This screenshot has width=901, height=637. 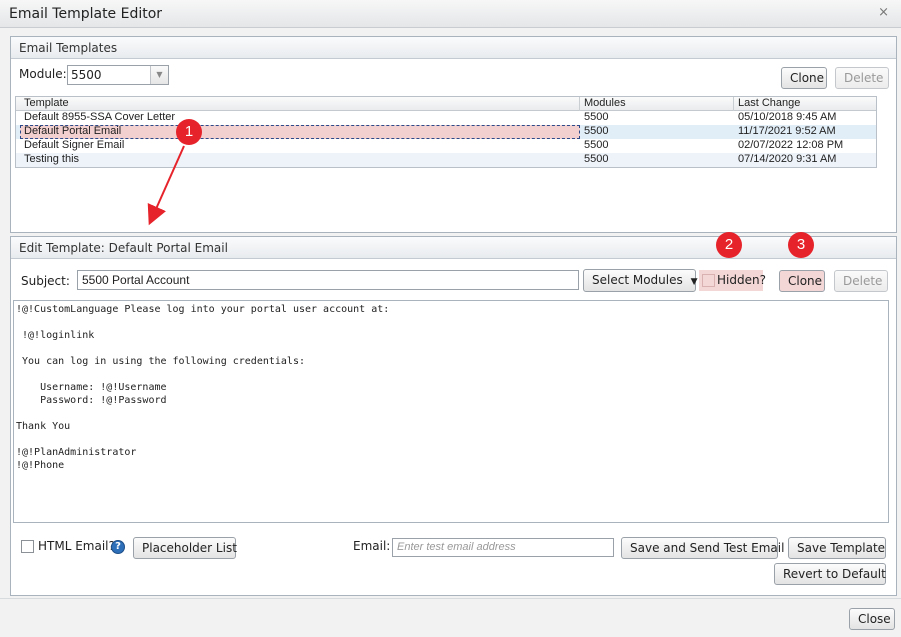 I want to click on annotation-badge-2: 2, so click(x=729, y=245).